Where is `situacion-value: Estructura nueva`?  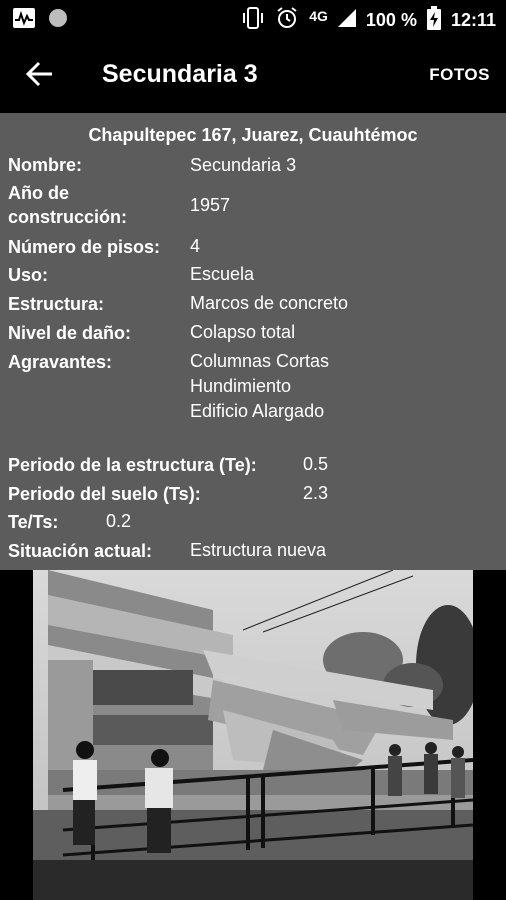
situacion-value: Estructura nueva is located at coordinates (258, 550).